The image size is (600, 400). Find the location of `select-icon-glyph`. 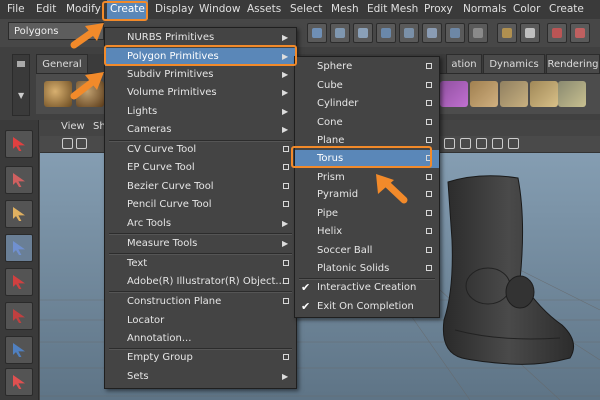

select-icon-glyph is located at coordinates (530, 33).